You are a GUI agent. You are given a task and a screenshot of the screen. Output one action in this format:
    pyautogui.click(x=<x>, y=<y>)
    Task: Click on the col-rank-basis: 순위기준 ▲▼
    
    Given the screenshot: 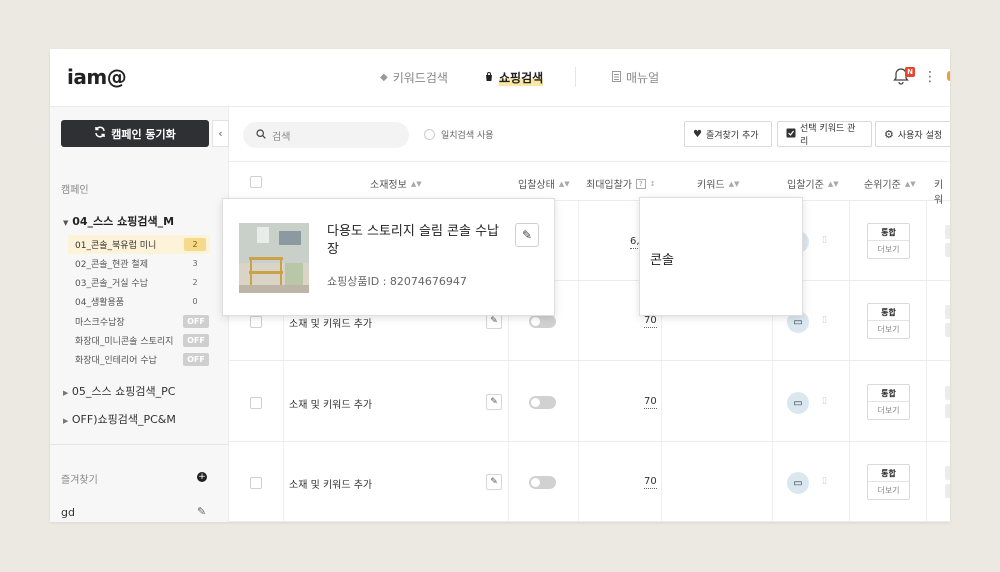 What is the action you would take?
    pyautogui.click(x=890, y=184)
    